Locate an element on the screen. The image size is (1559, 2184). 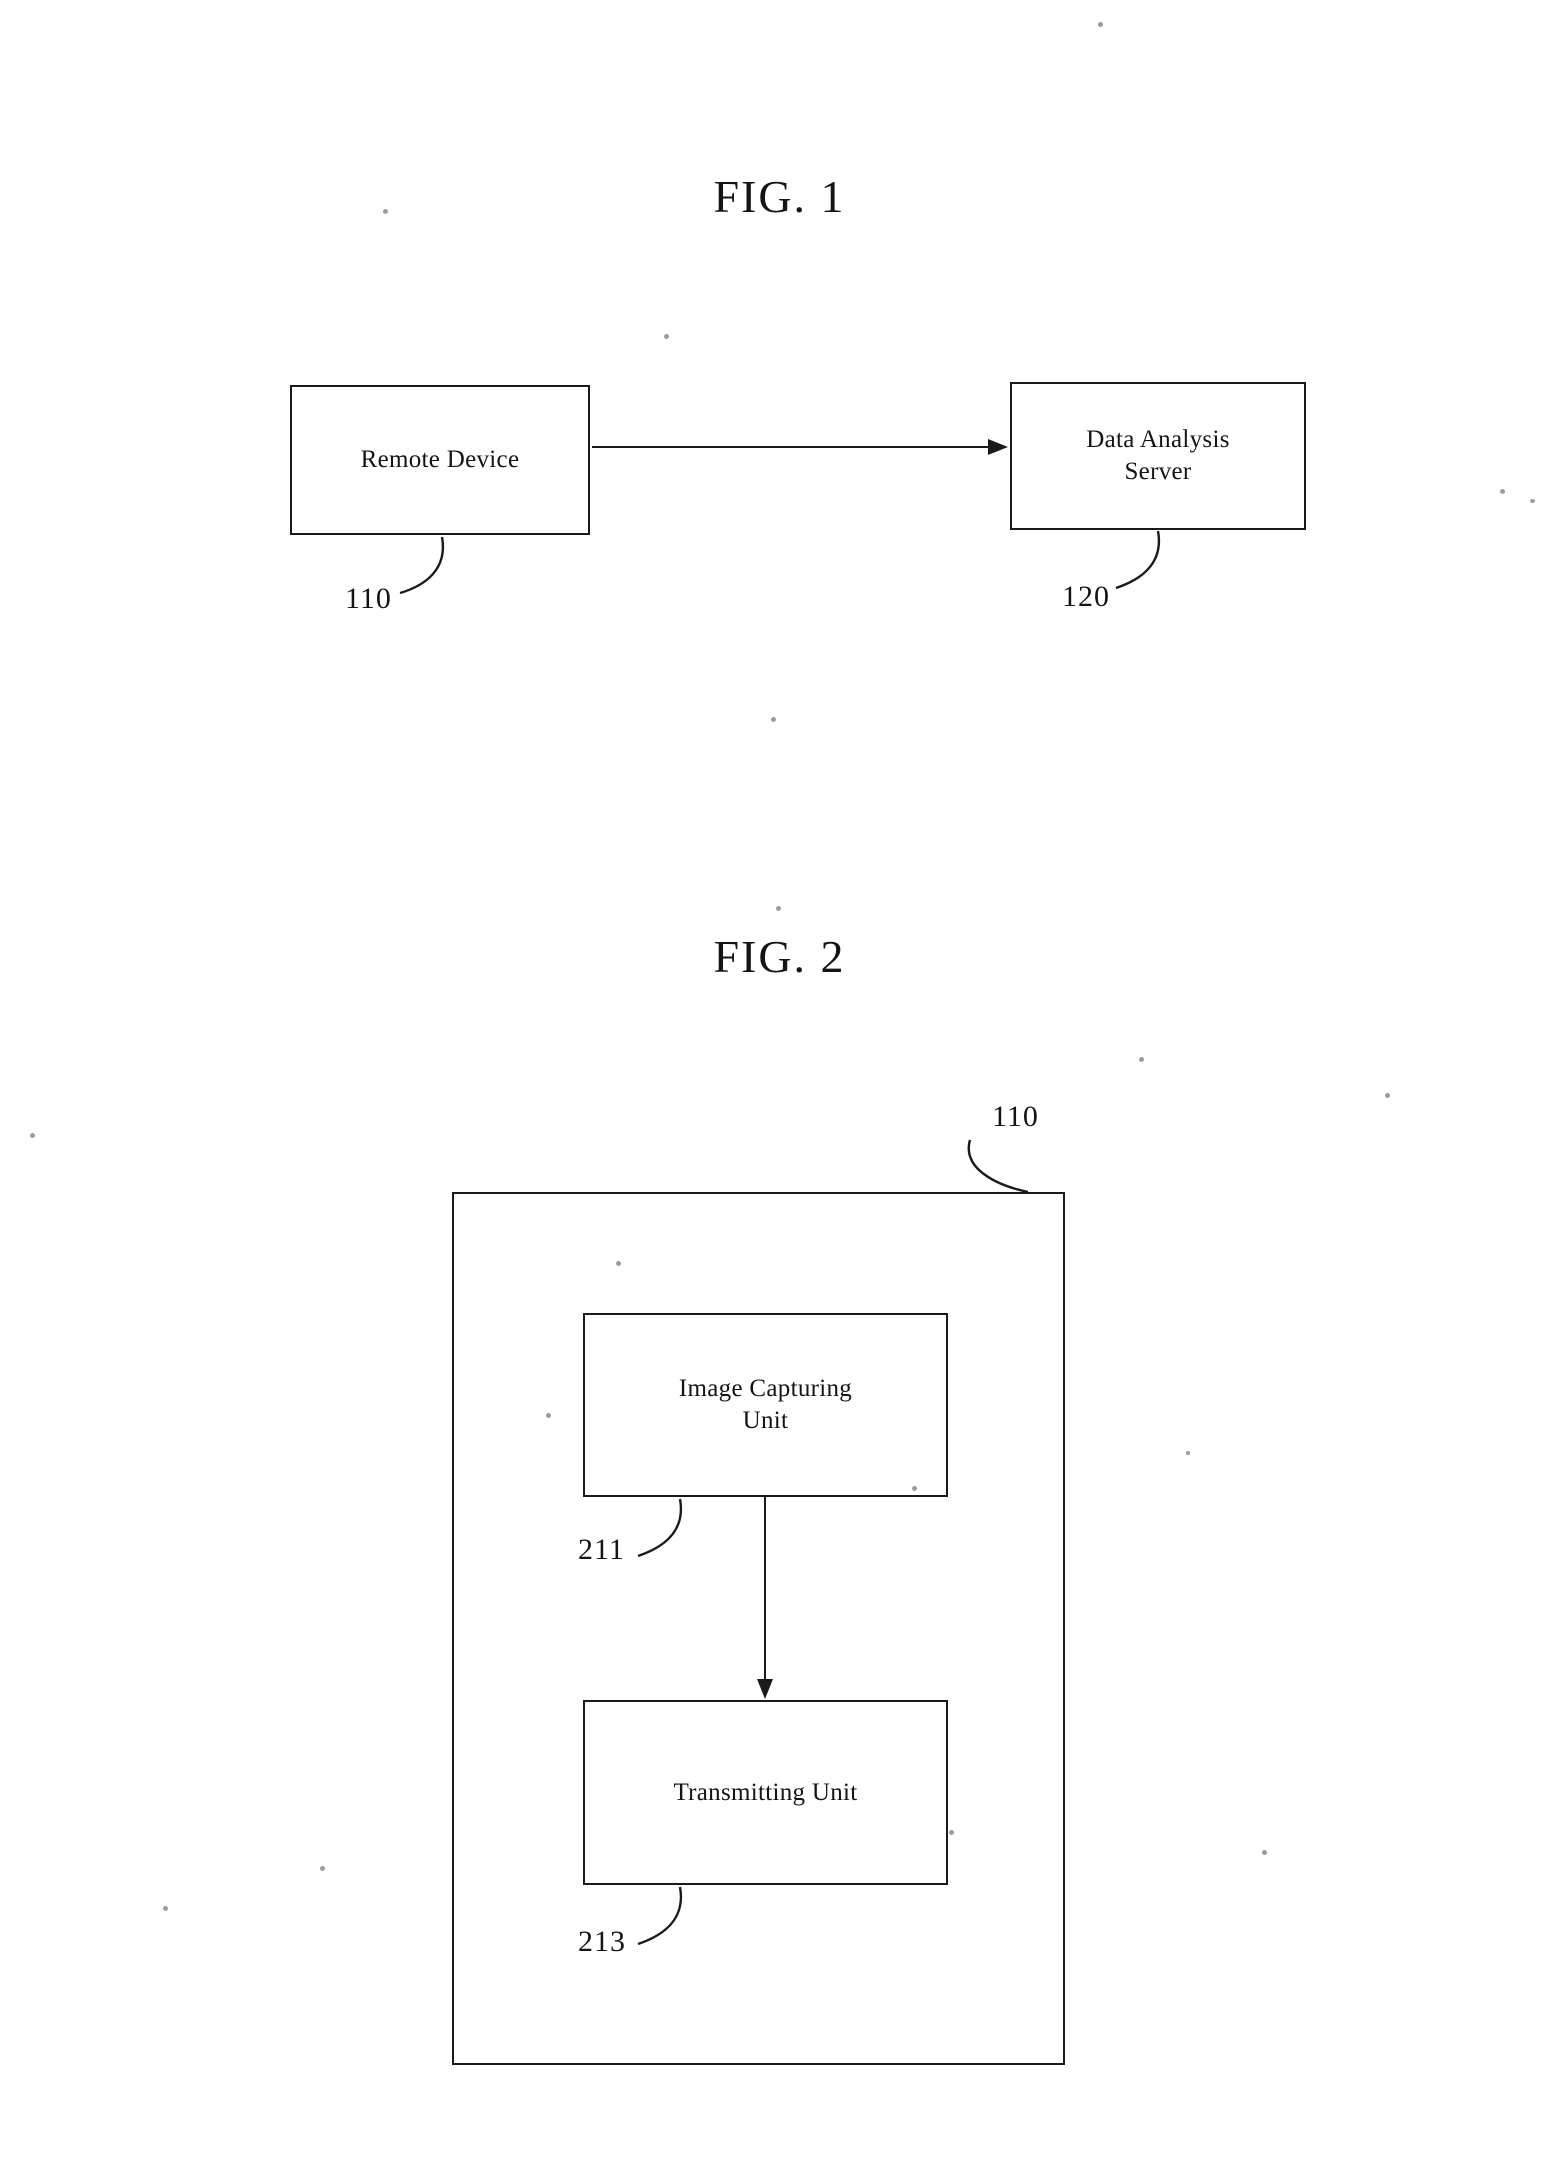
transmitting-unit-label: Transmitting Unit is located at coordinates (765, 1792).